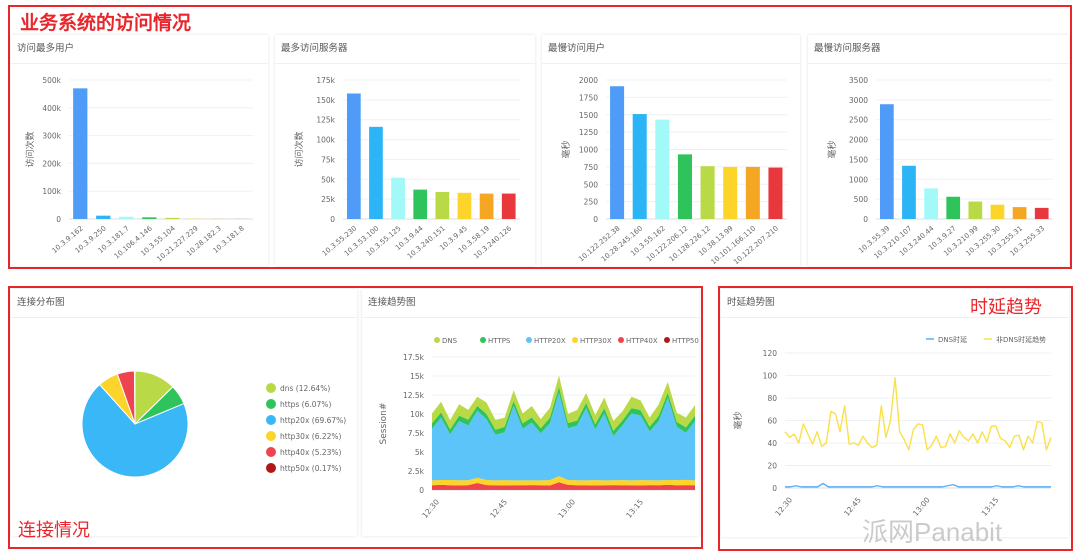 This screenshot has width=1080, height=555. I want to click on annotation-business-access: 业务系统的访问情况, so click(106, 23).